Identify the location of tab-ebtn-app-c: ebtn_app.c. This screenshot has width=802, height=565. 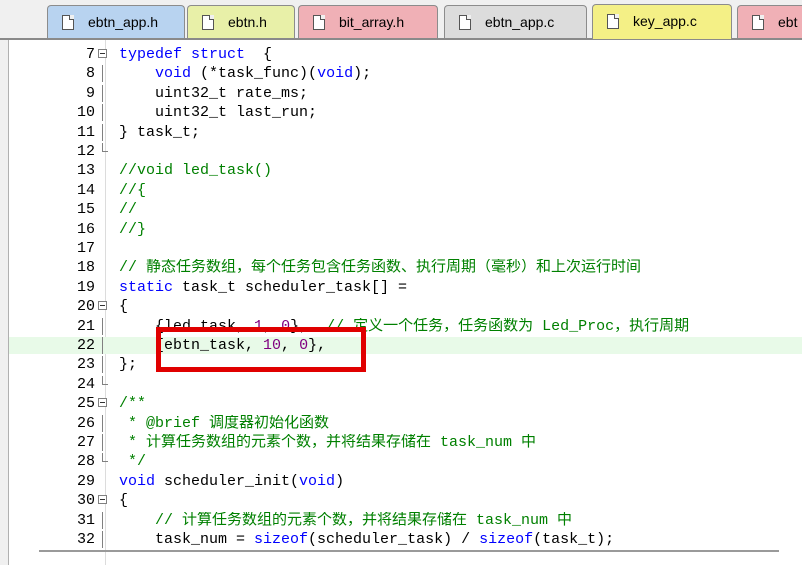
(515, 21).